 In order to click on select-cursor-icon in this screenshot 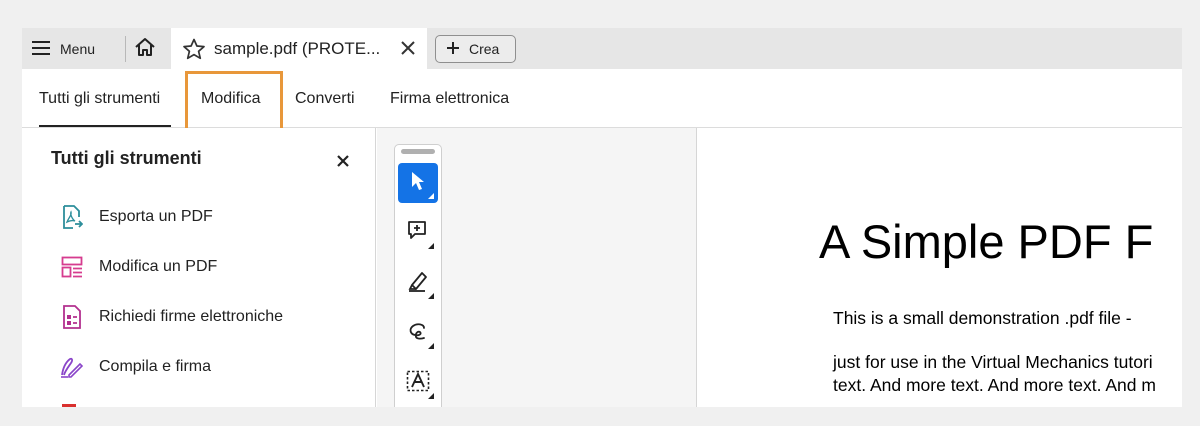, I will do `click(418, 183)`.